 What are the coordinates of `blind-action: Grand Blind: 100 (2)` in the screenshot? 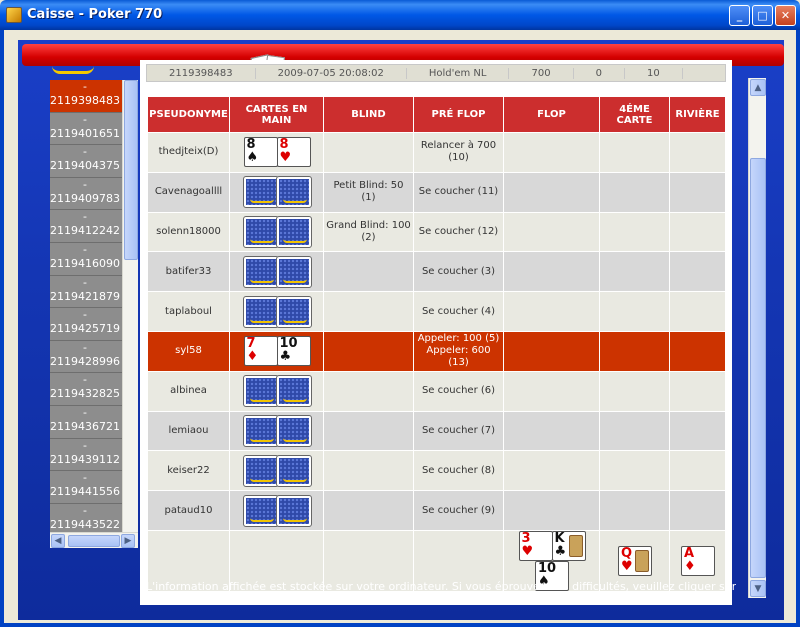 It's located at (368, 232).